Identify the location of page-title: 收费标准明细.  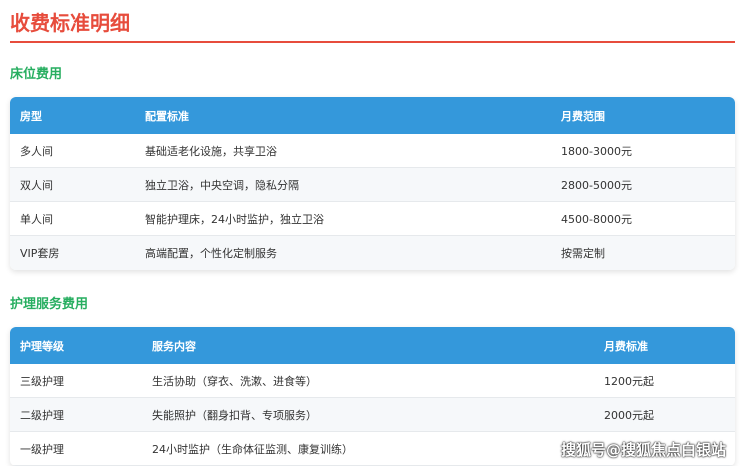
(70, 23).